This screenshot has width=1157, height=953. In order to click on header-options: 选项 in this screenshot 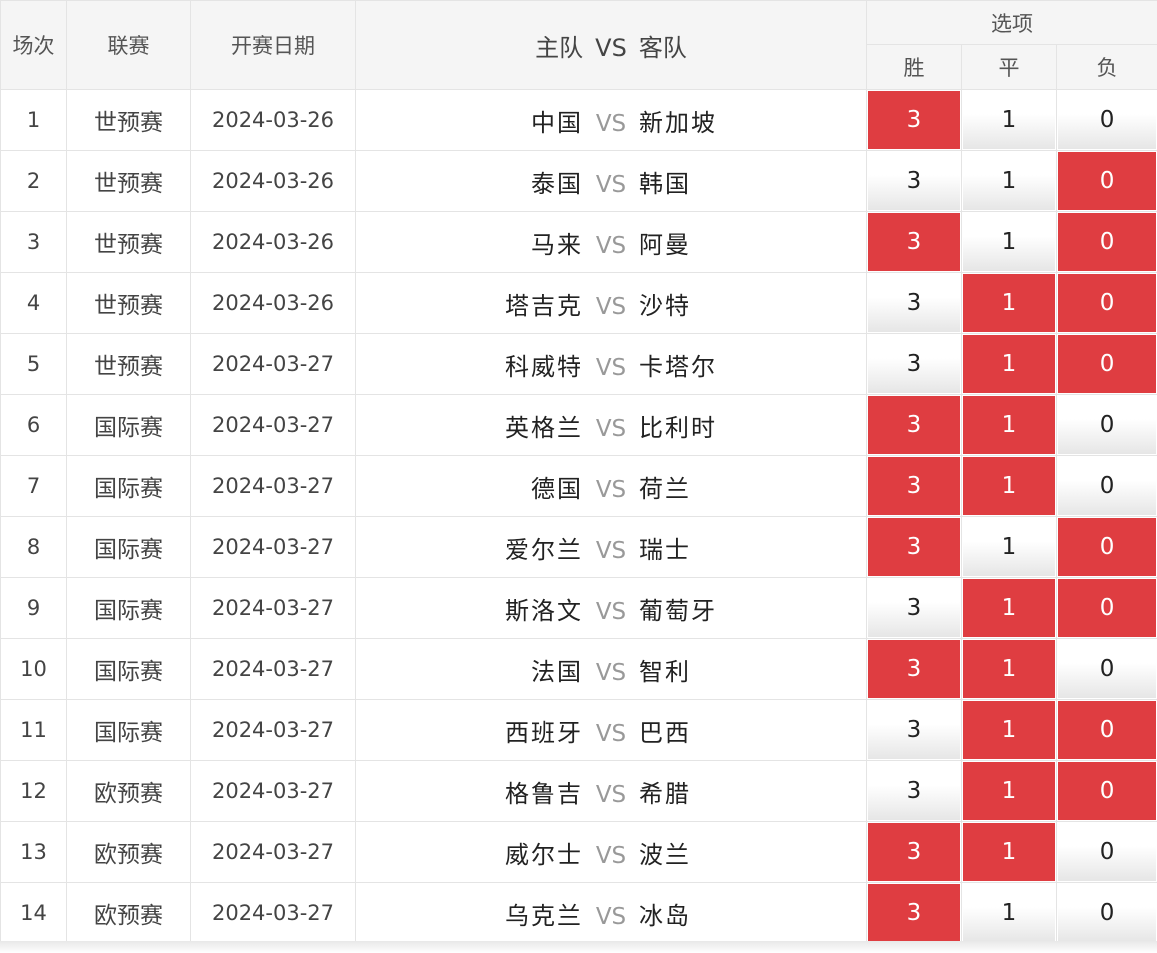, I will do `click(1011, 22)`.